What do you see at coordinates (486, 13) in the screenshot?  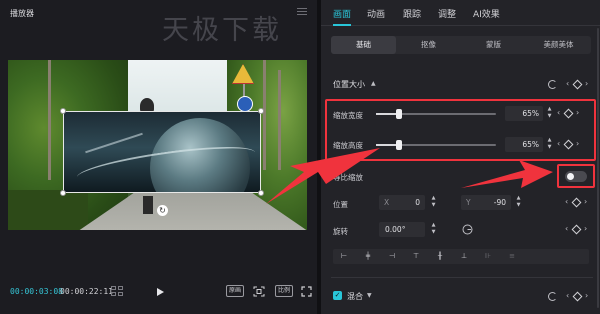 I see `tab-ai-effects: AI效果` at bounding box center [486, 13].